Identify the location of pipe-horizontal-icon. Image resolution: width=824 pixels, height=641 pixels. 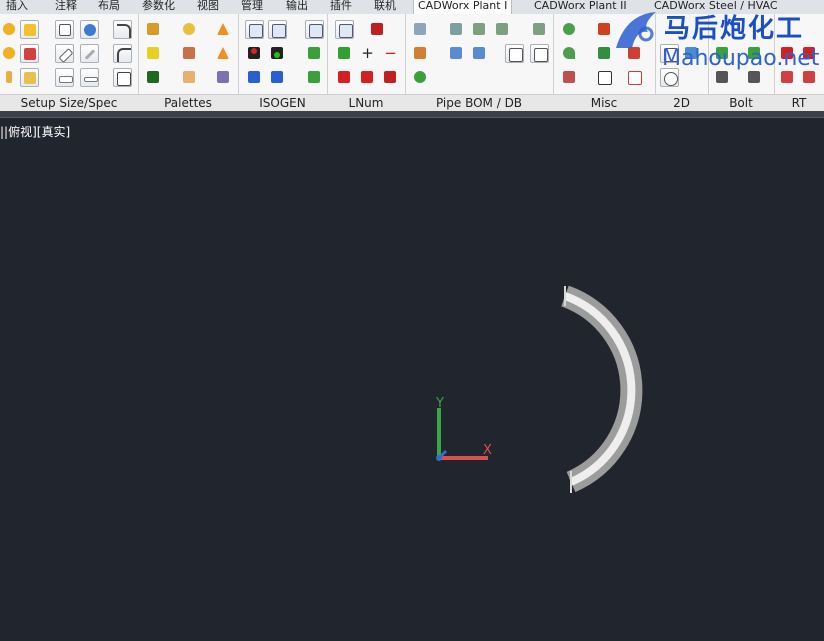
(64, 77).